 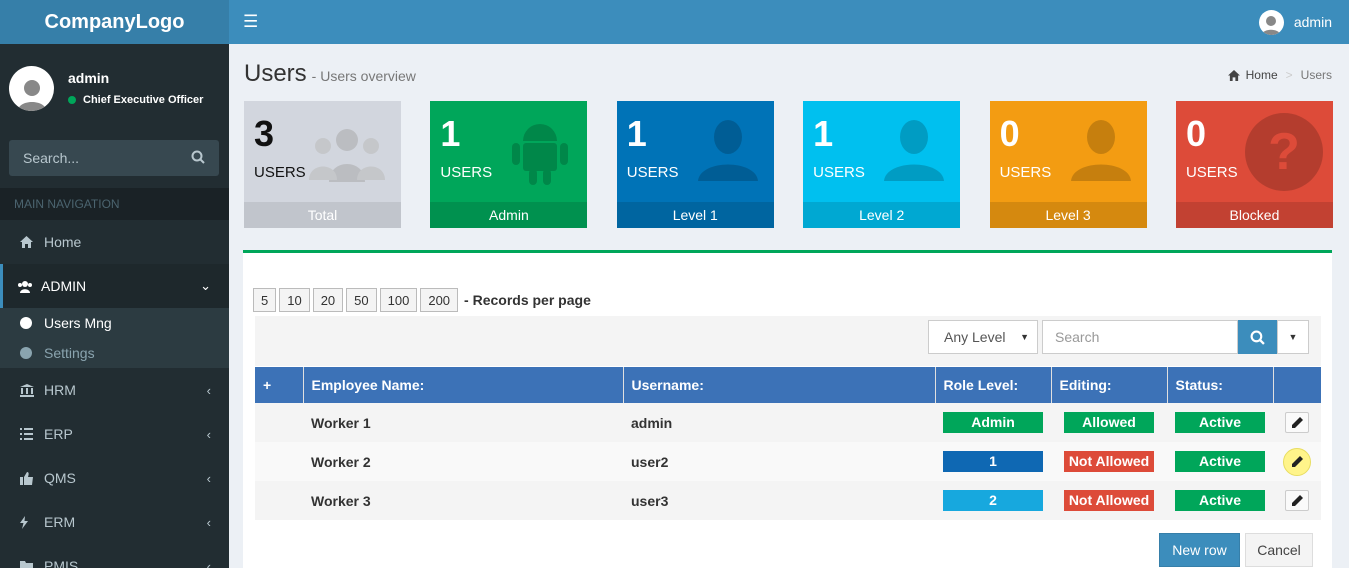 What do you see at coordinates (993, 385) in the screenshot?
I see `column-header-role-level: Role Level:` at bounding box center [993, 385].